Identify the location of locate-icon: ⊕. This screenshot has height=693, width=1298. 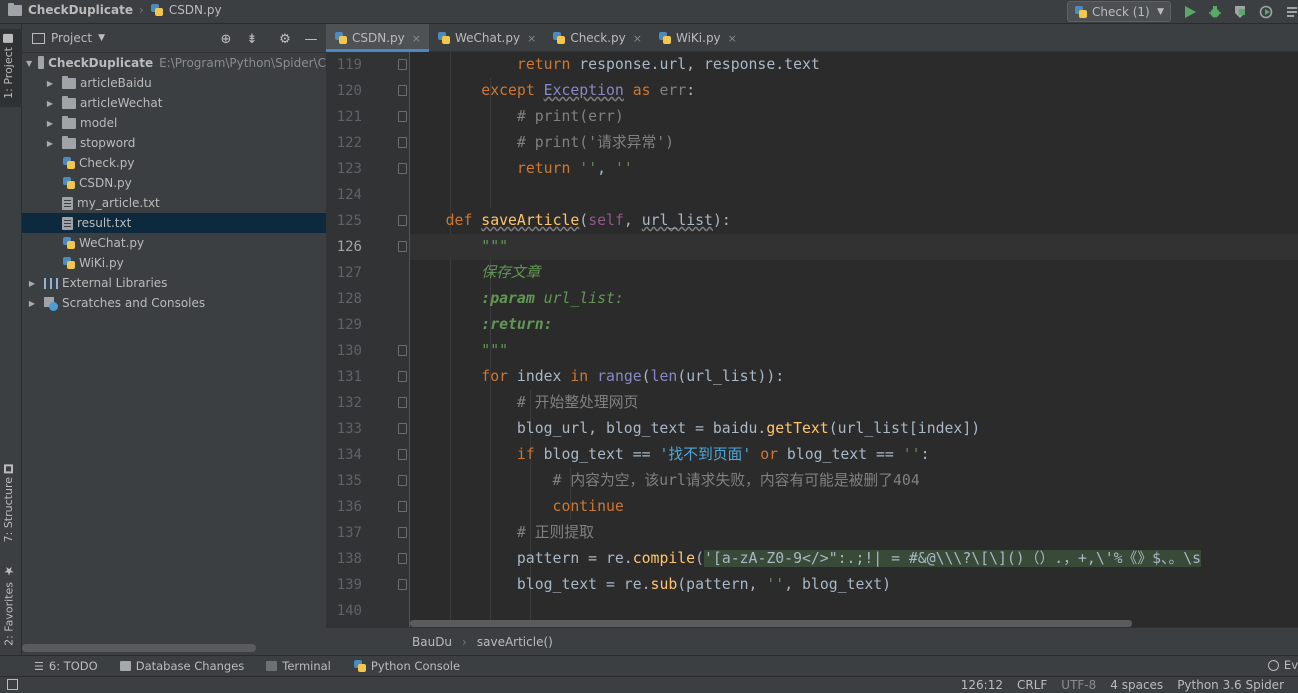
(226, 39).